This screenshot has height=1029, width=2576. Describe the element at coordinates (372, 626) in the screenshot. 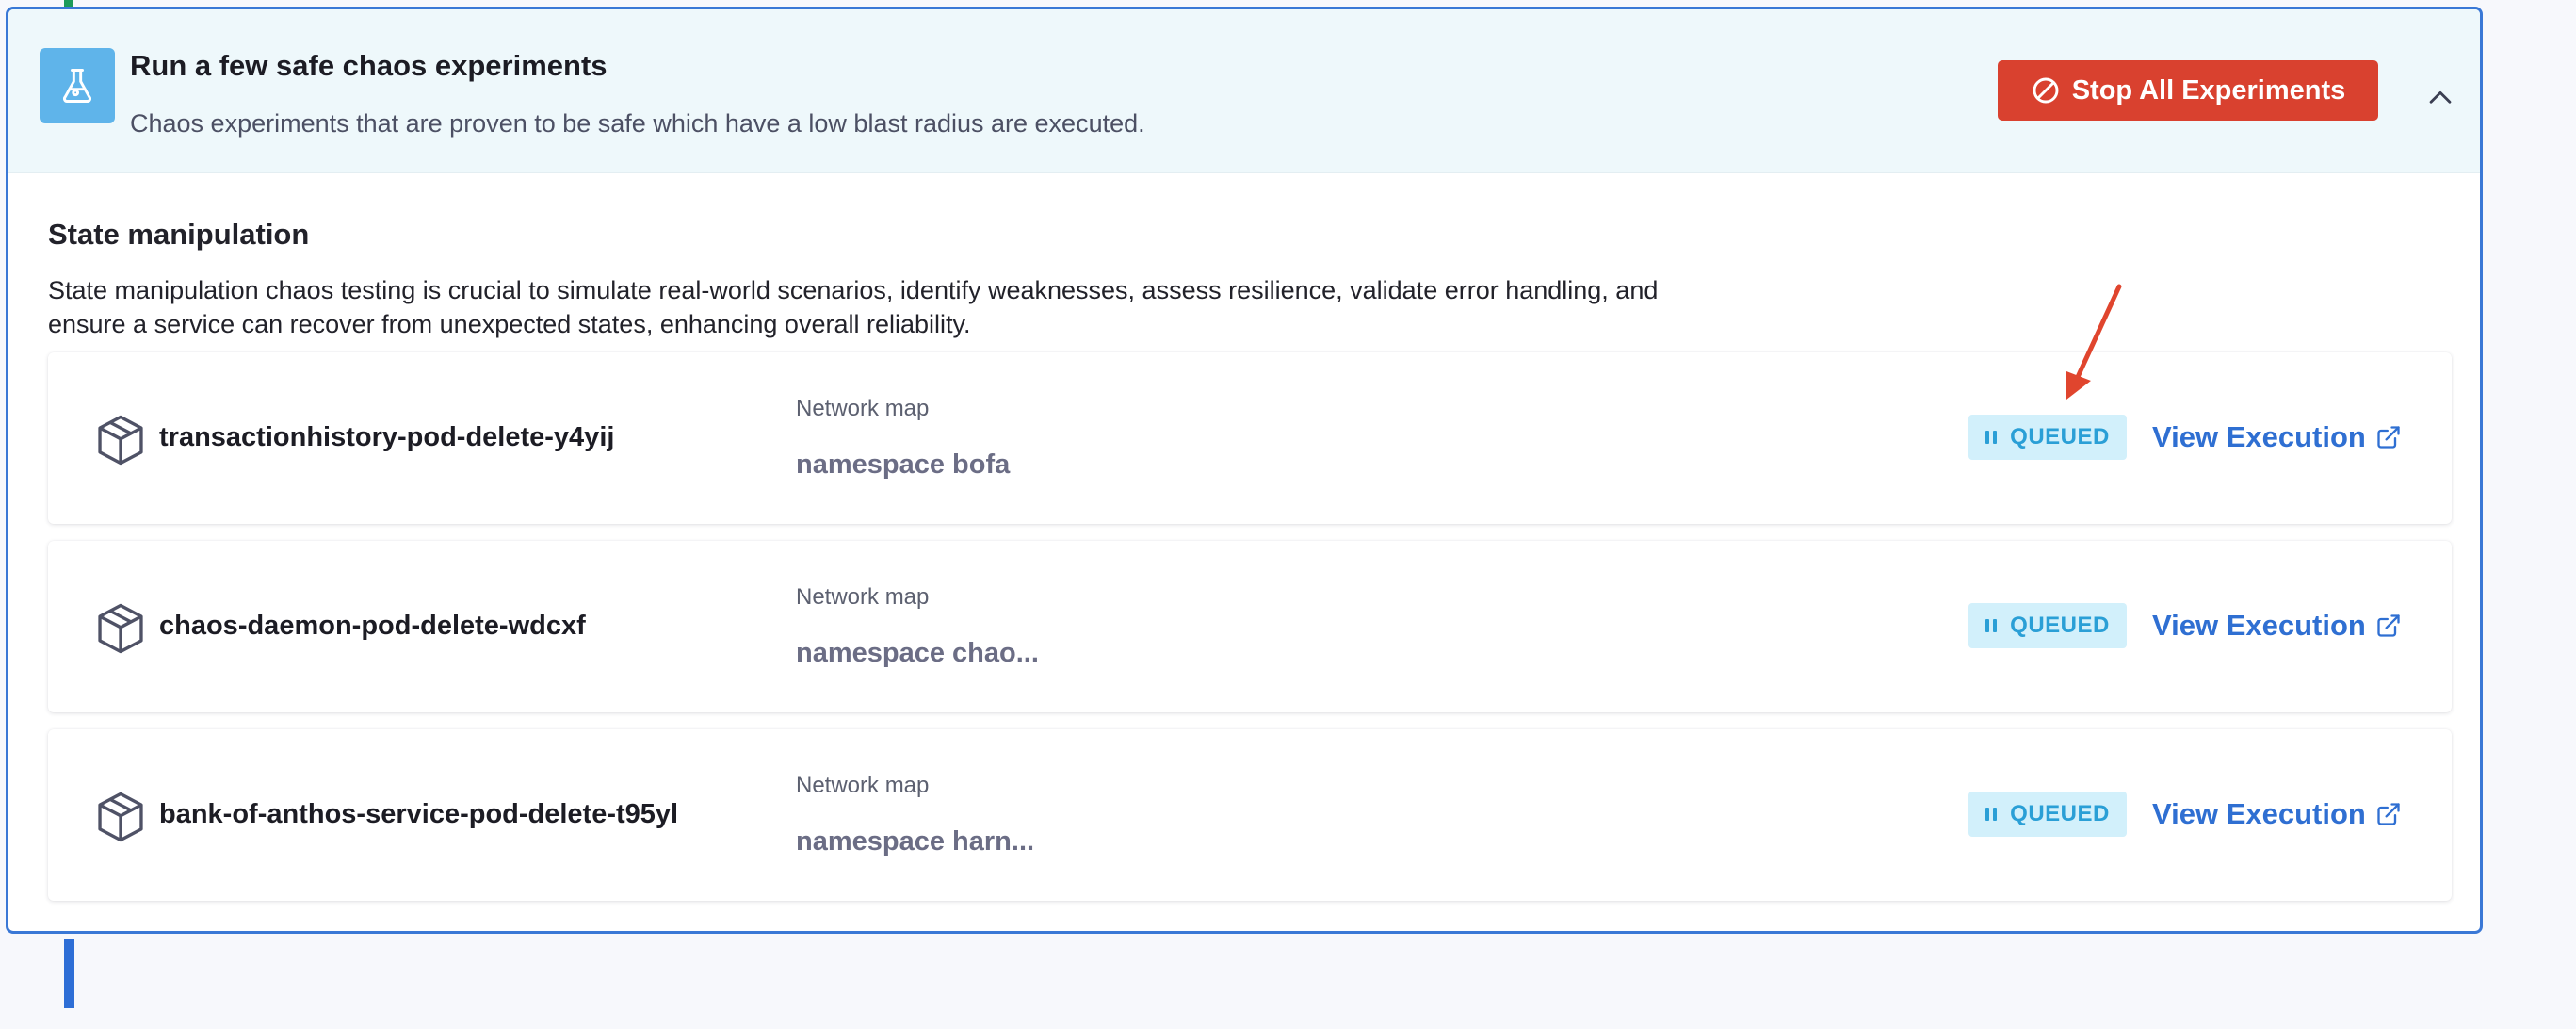

I see `experiment-name: chaos-daemon-pod-delete-wdcxf` at that location.